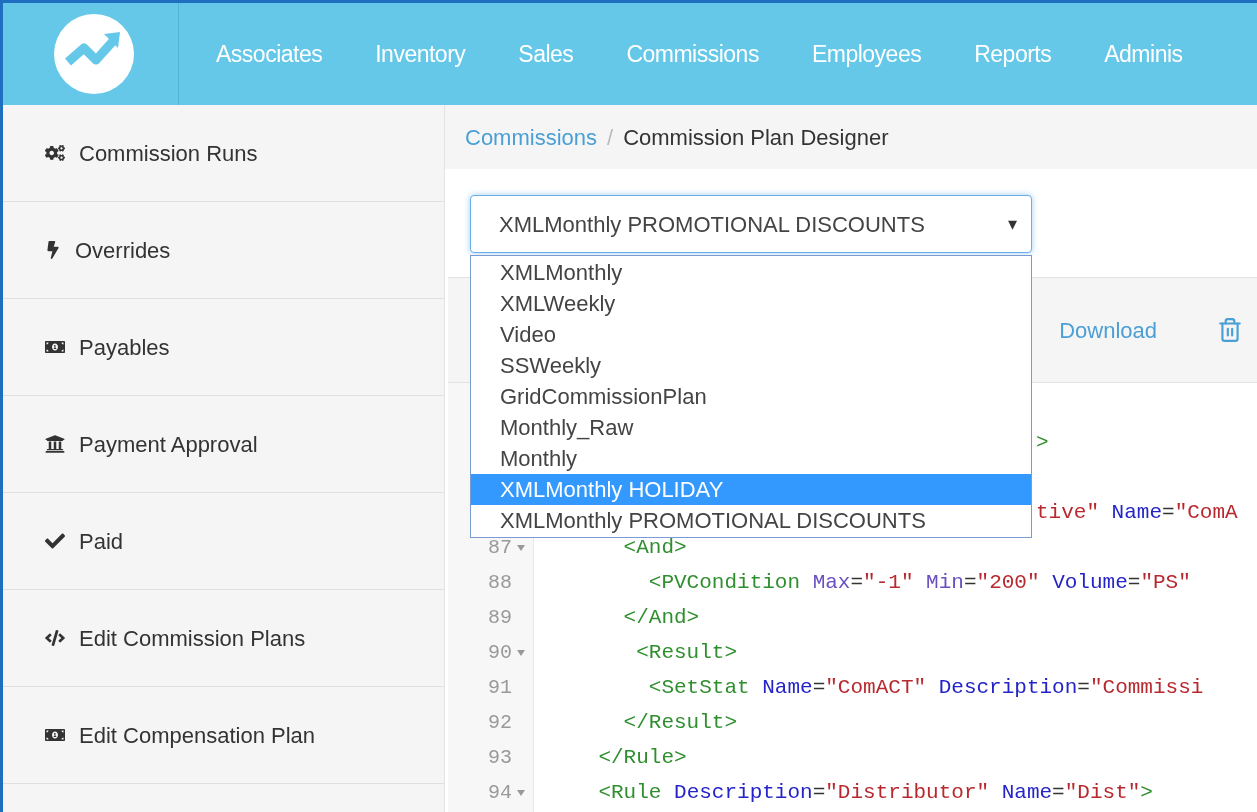  Describe the element at coordinates (751, 458) in the screenshot. I see `dropdown-option: Monthly` at that location.